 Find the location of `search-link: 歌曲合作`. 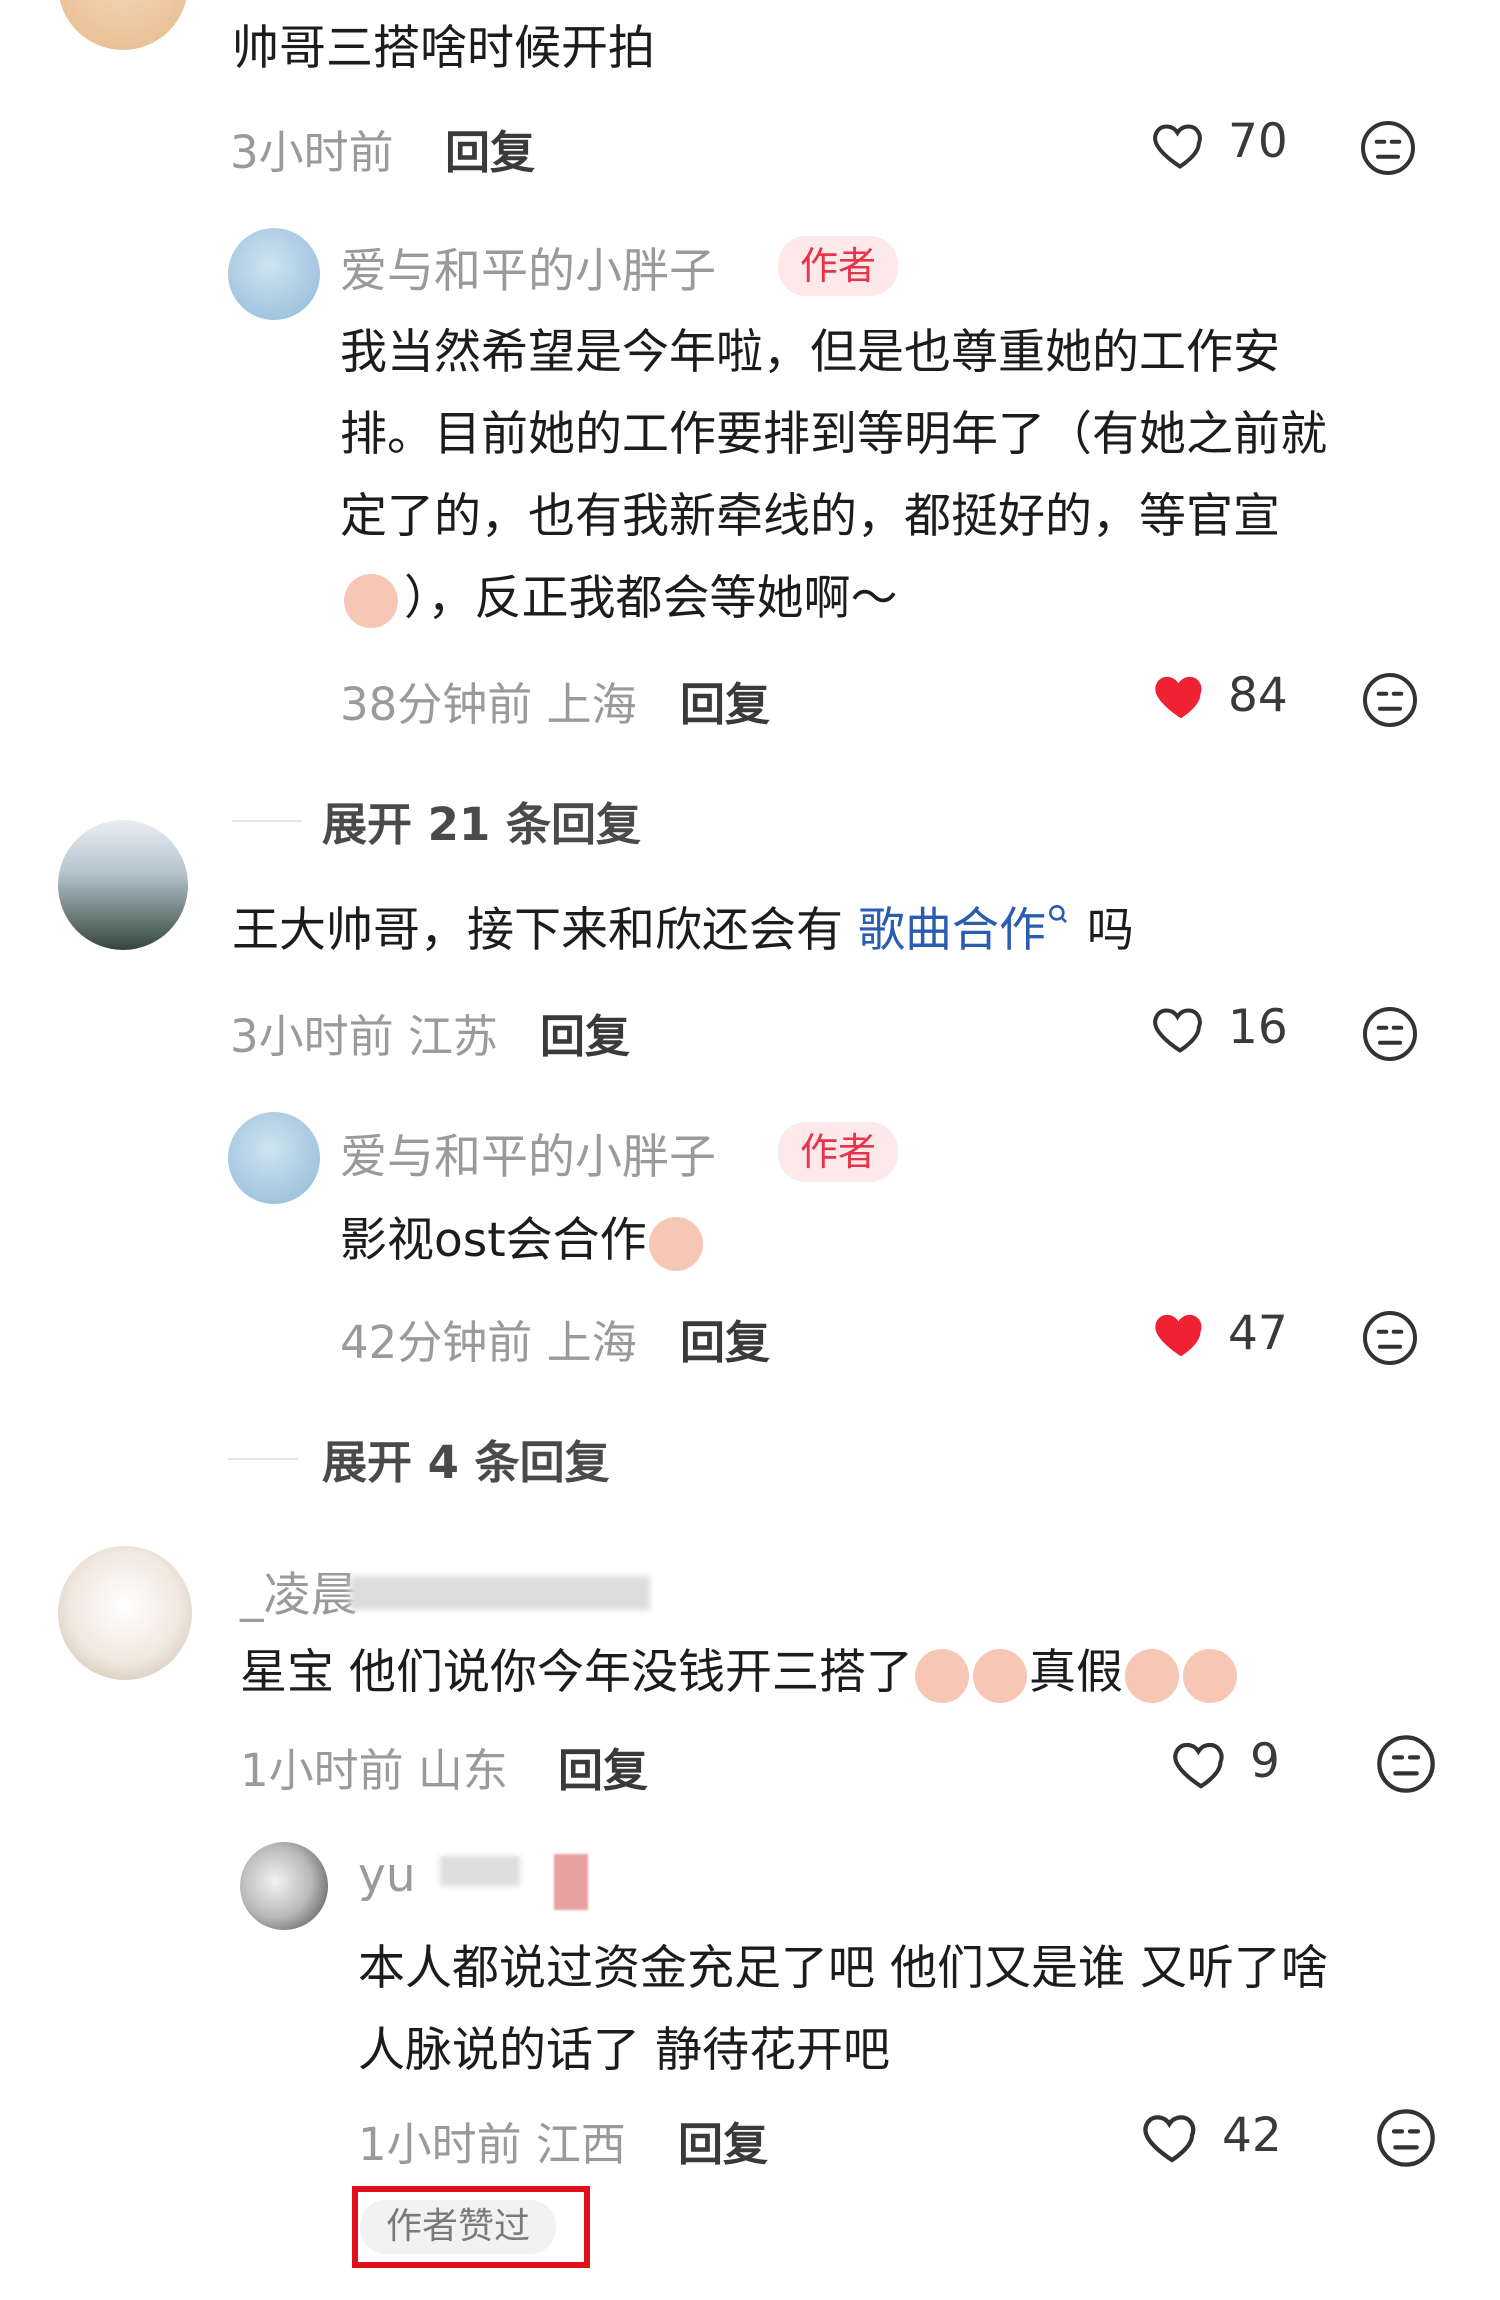

search-link: 歌曲合作 is located at coordinates (952, 930).